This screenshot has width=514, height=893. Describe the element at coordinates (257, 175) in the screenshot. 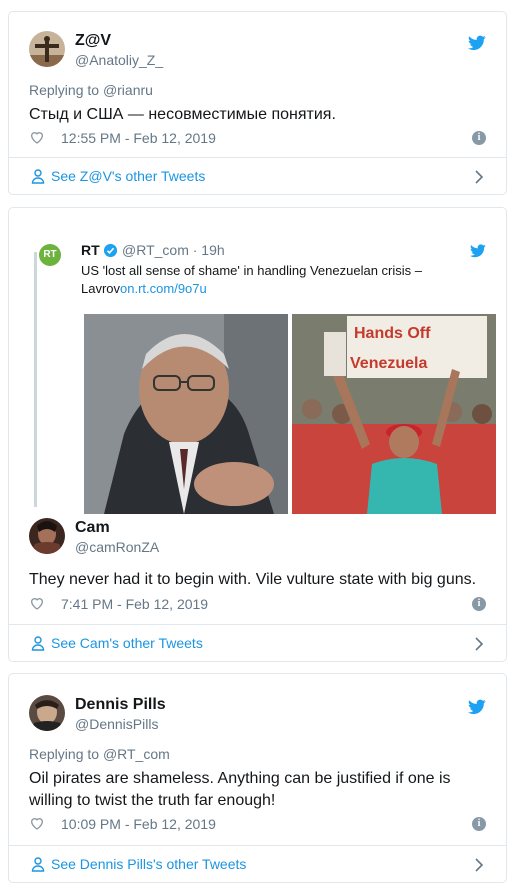

I see `see-other-tweets: See Z@V's other Tweets` at that location.